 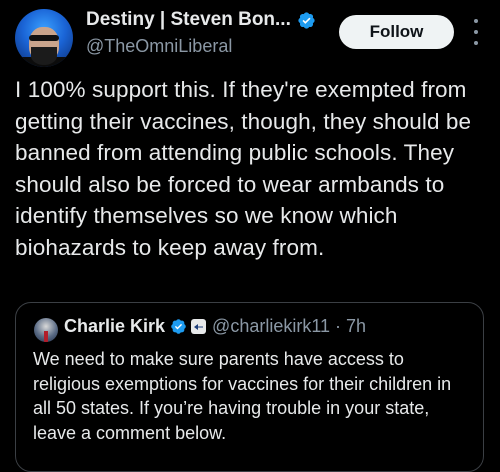 I want to click on verified-badge-icon, so click(x=306, y=20).